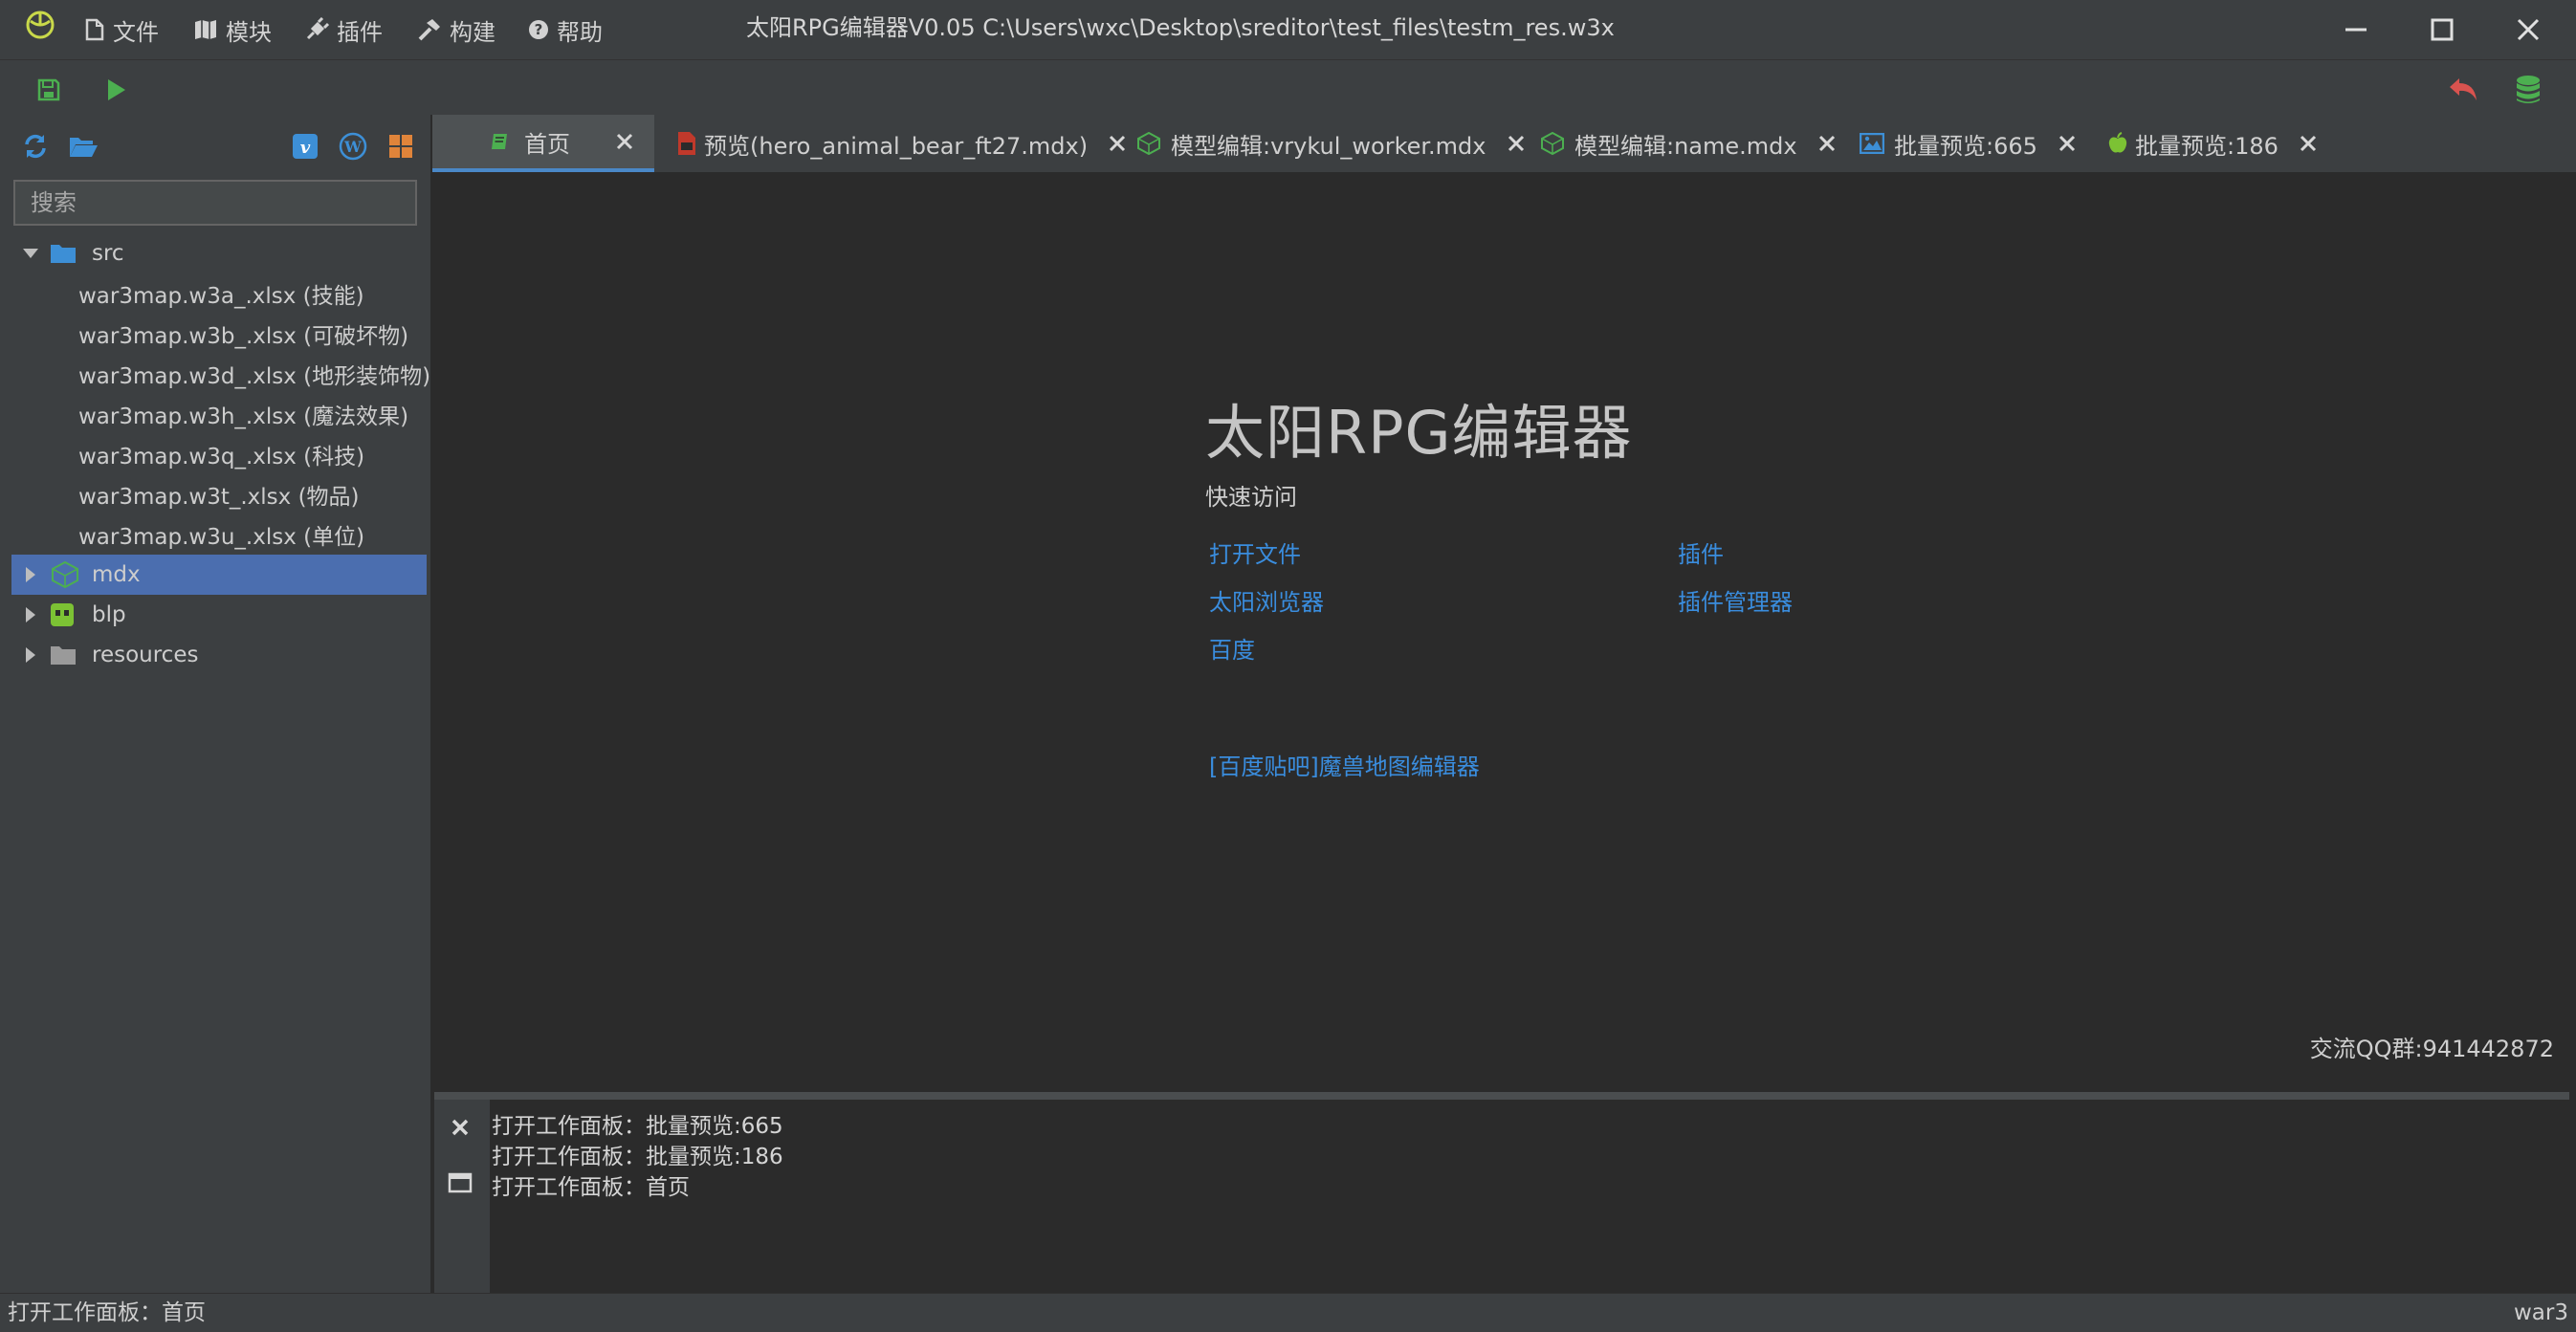 This screenshot has height=1332, width=2576. What do you see at coordinates (136, 32) in the screenshot?
I see `menu-file-label: 文件` at bounding box center [136, 32].